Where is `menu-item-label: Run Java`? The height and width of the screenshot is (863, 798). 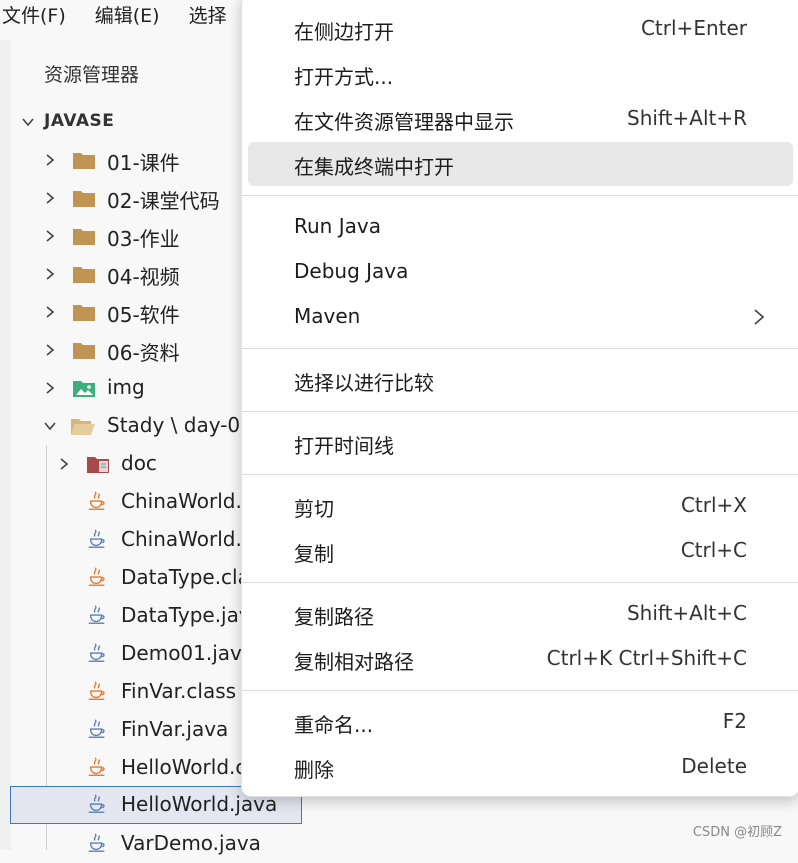 menu-item-label: Run Java is located at coordinates (337, 226).